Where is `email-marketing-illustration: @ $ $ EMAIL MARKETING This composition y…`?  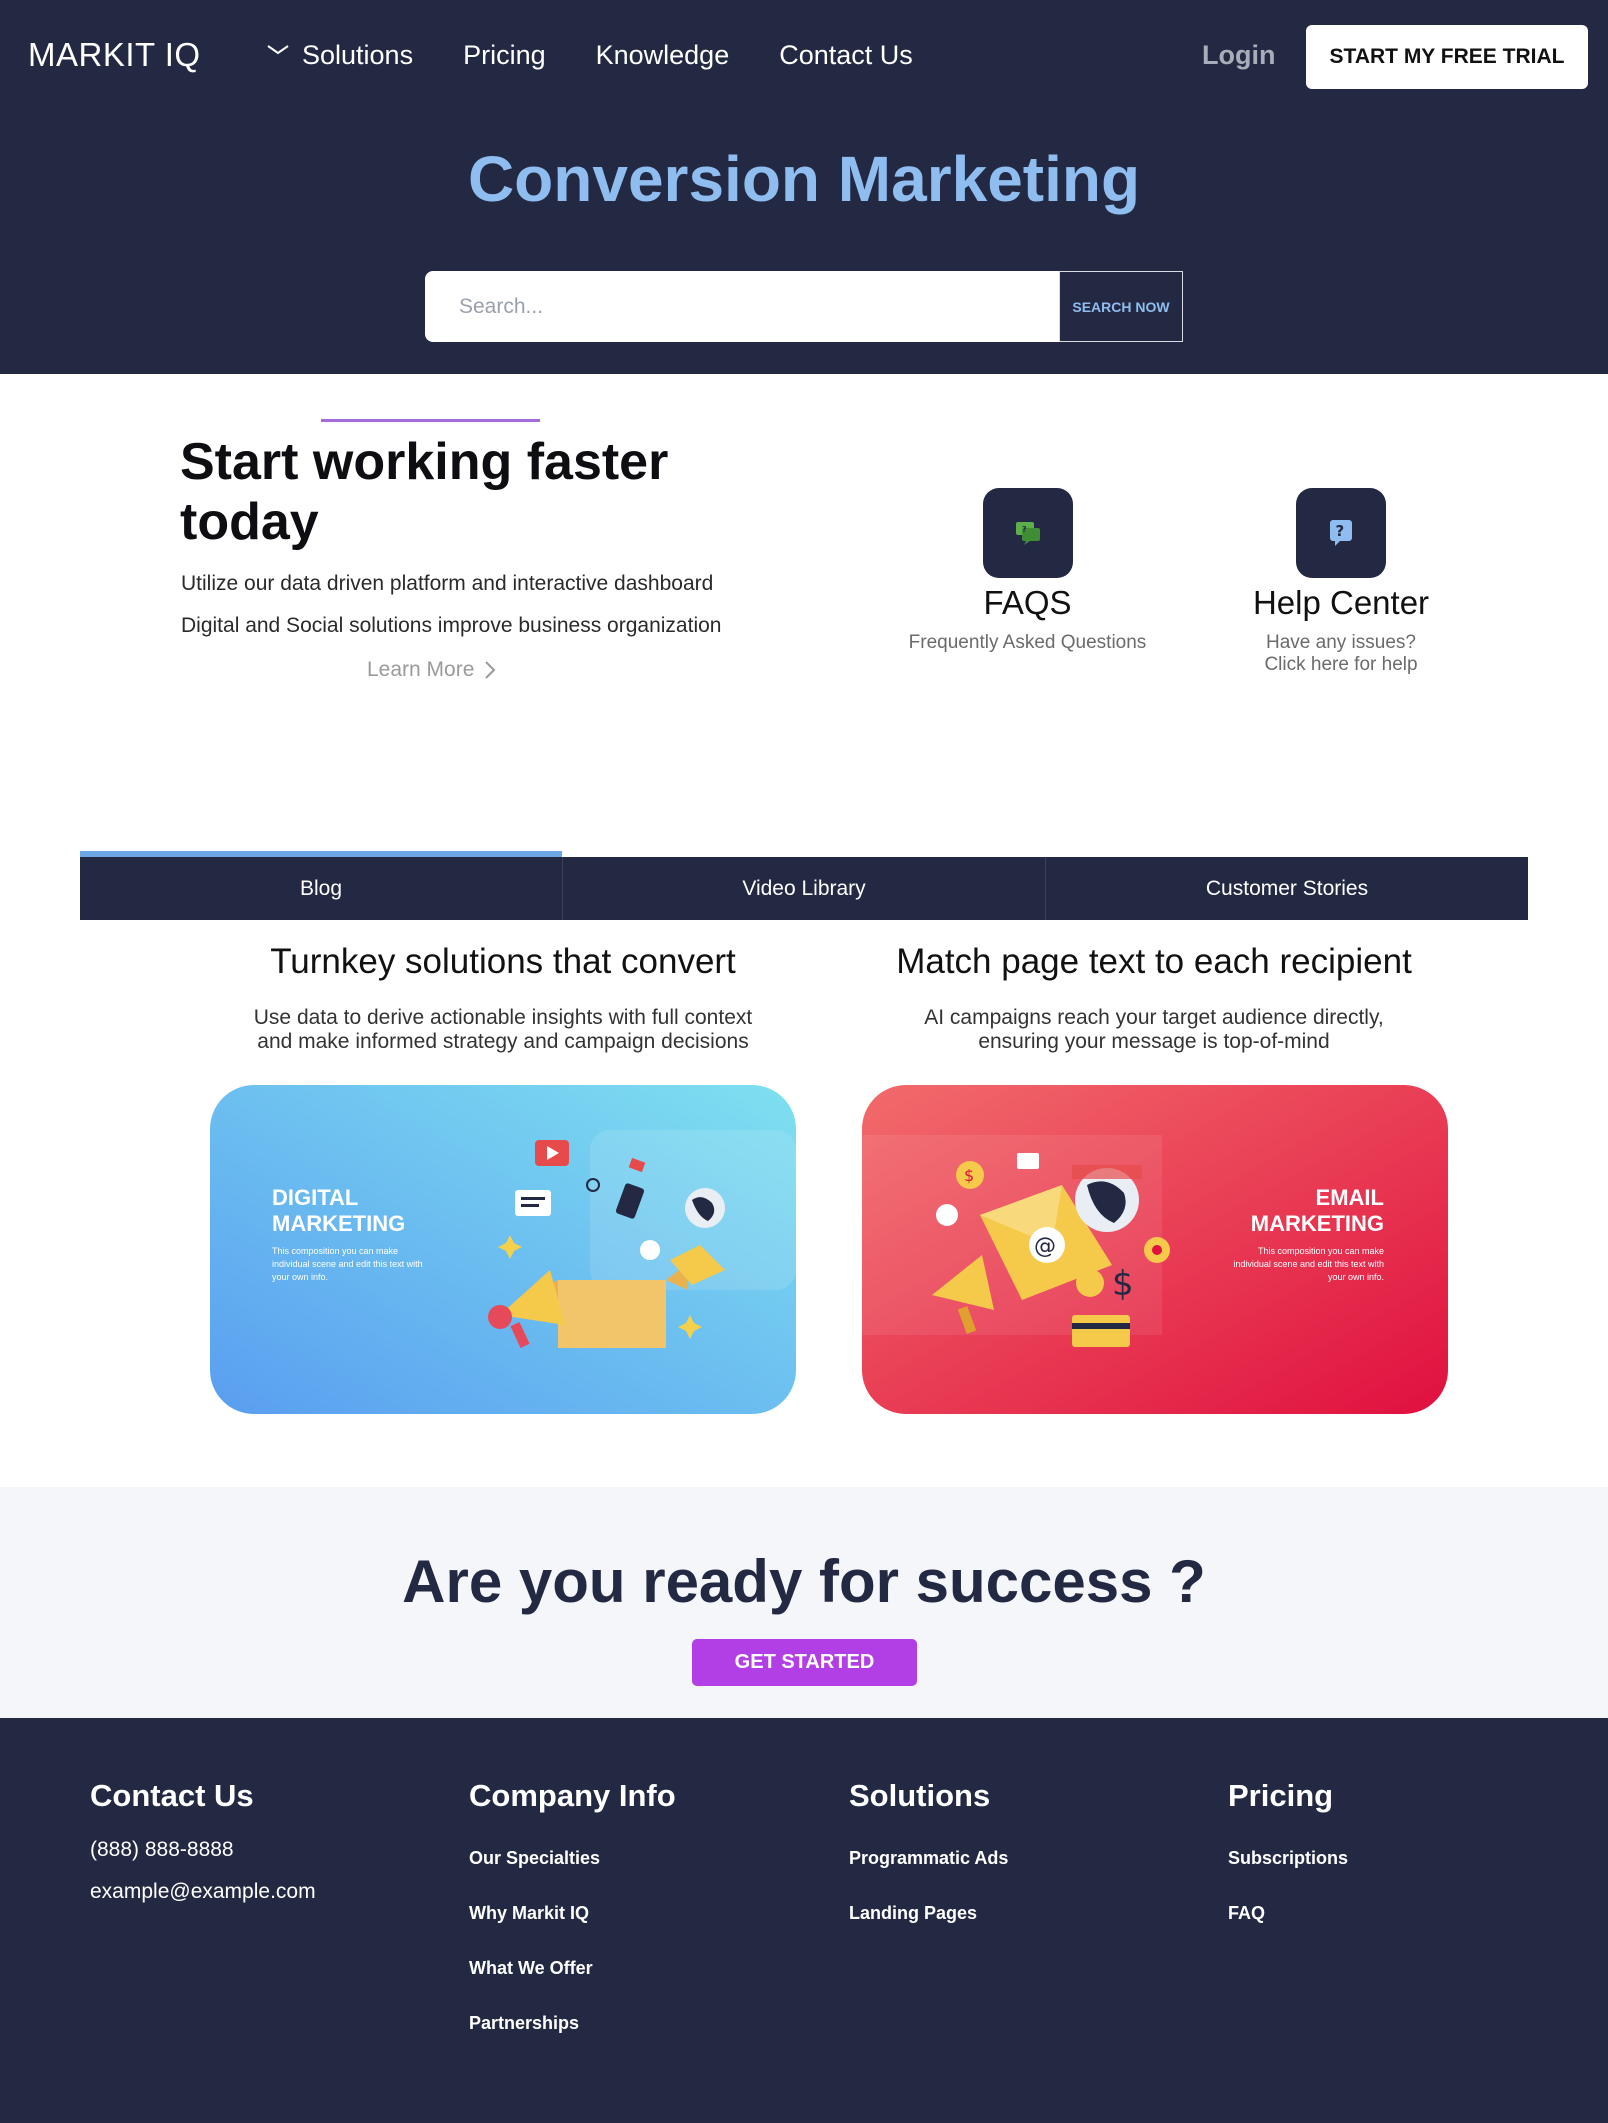
email-marketing-illustration: @ $ $ EMAIL MARKETING This composition y… is located at coordinates (1155, 1249).